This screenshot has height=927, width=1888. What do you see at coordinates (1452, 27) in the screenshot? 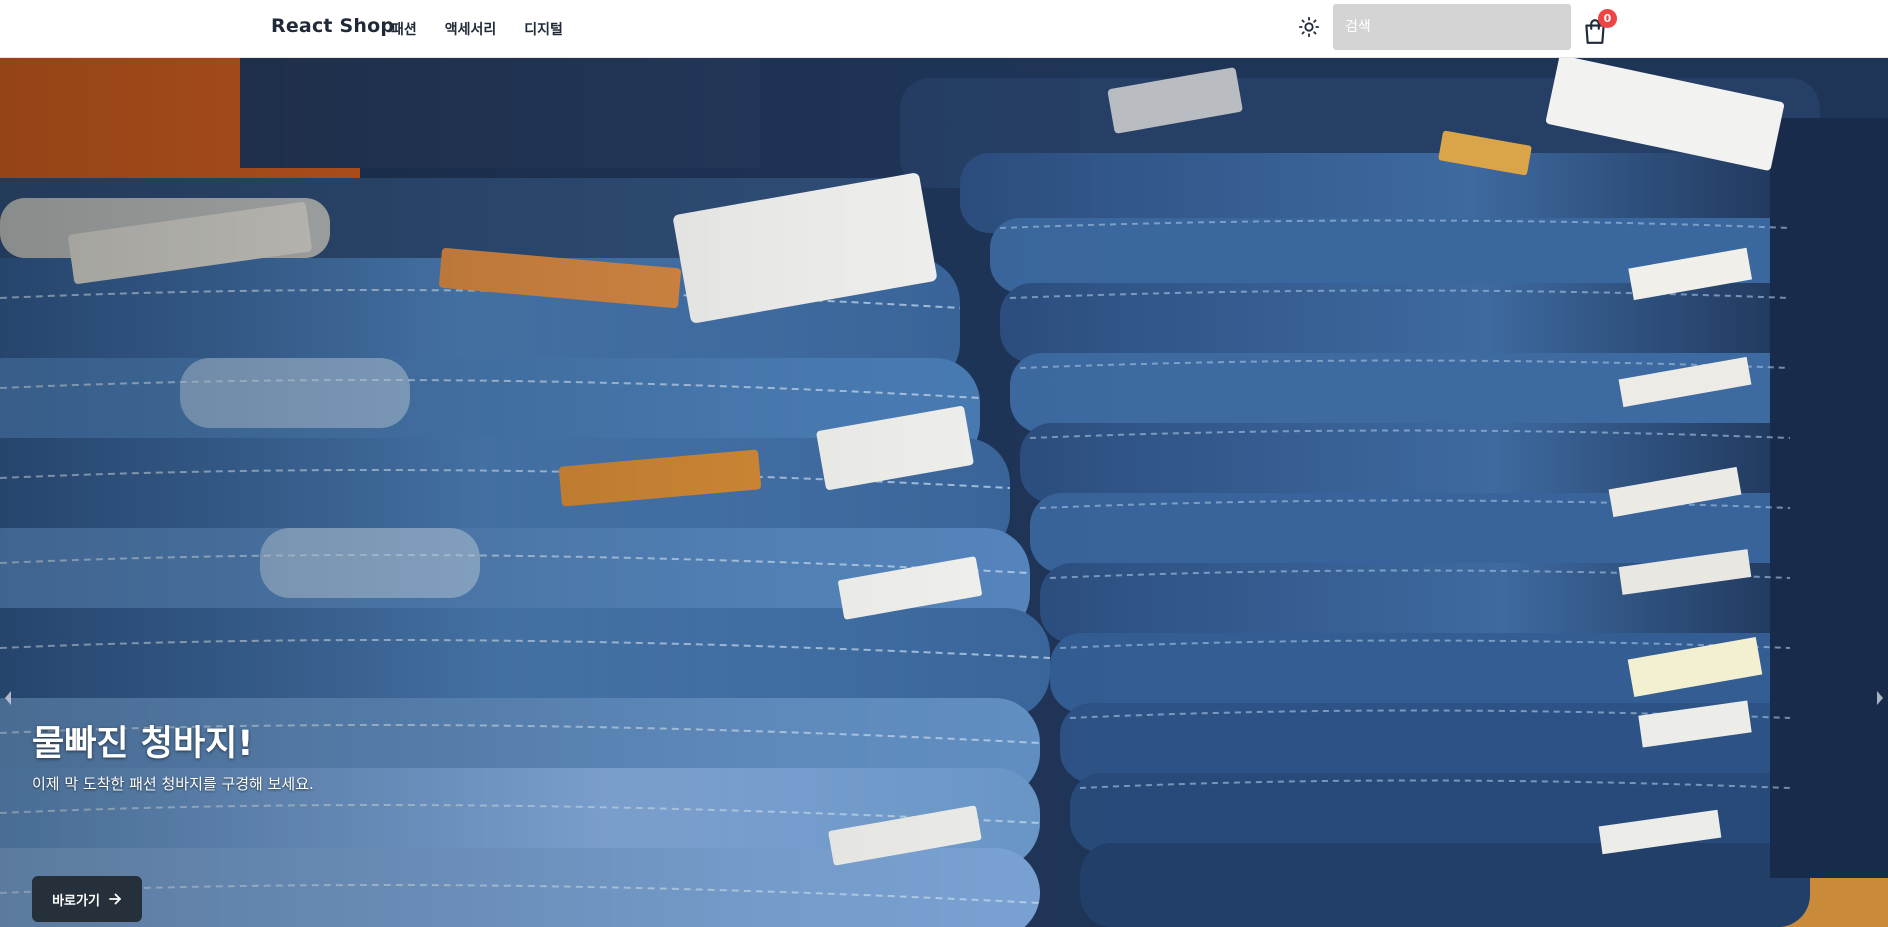
I see `search-input` at bounding box center [1452, 27].